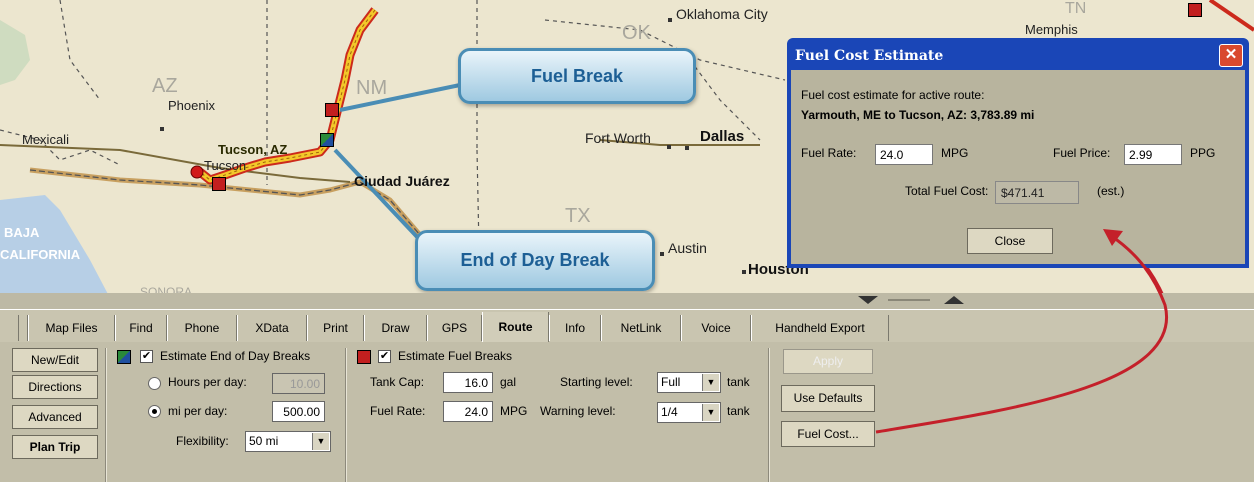 Image resolution: width=1254 pixels, height=482 pixels. I want to click on tab-info: Info, so click(575, 328).